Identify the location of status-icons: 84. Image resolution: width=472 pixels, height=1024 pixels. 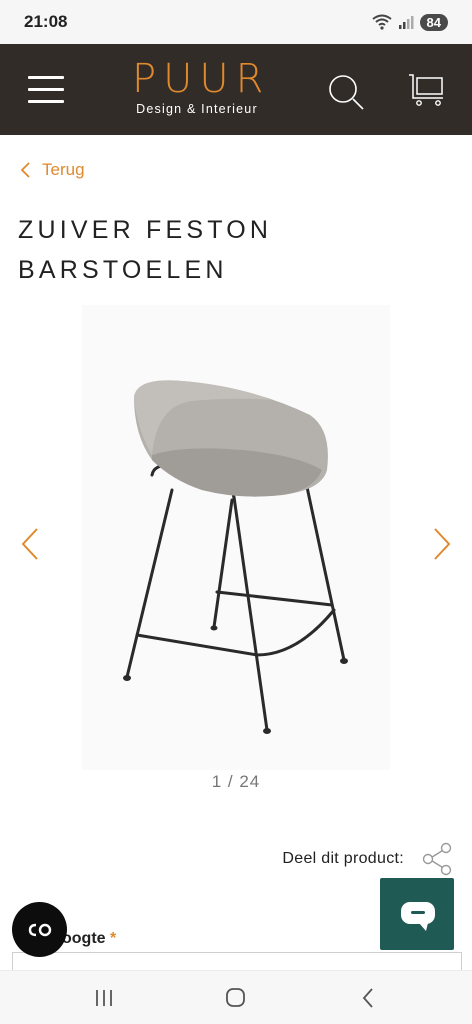
(409, 22).